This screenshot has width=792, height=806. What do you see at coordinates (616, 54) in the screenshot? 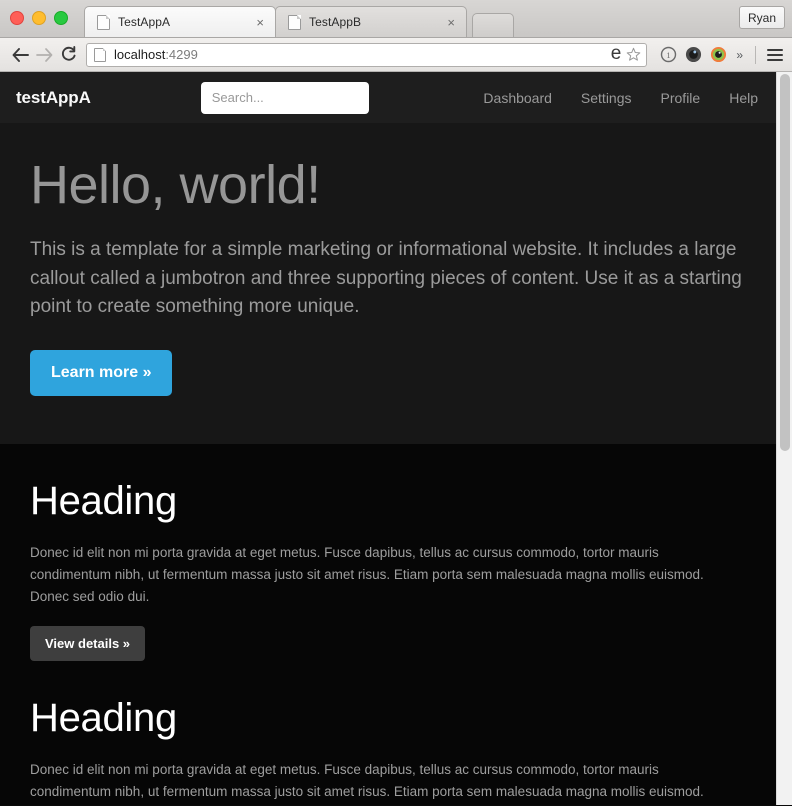
I see `reader-mode-icon: e` at bounding box center [616, 54].